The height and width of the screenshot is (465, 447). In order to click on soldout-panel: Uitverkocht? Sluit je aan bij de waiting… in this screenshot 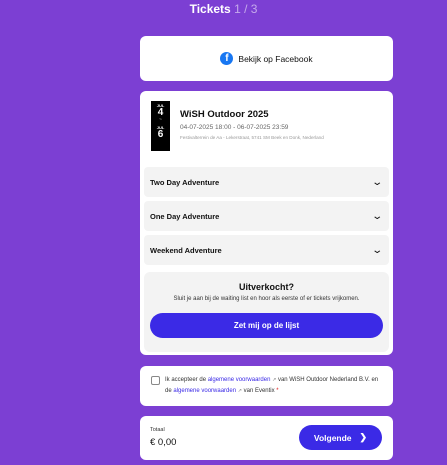, I will do `click(266, 312)`.